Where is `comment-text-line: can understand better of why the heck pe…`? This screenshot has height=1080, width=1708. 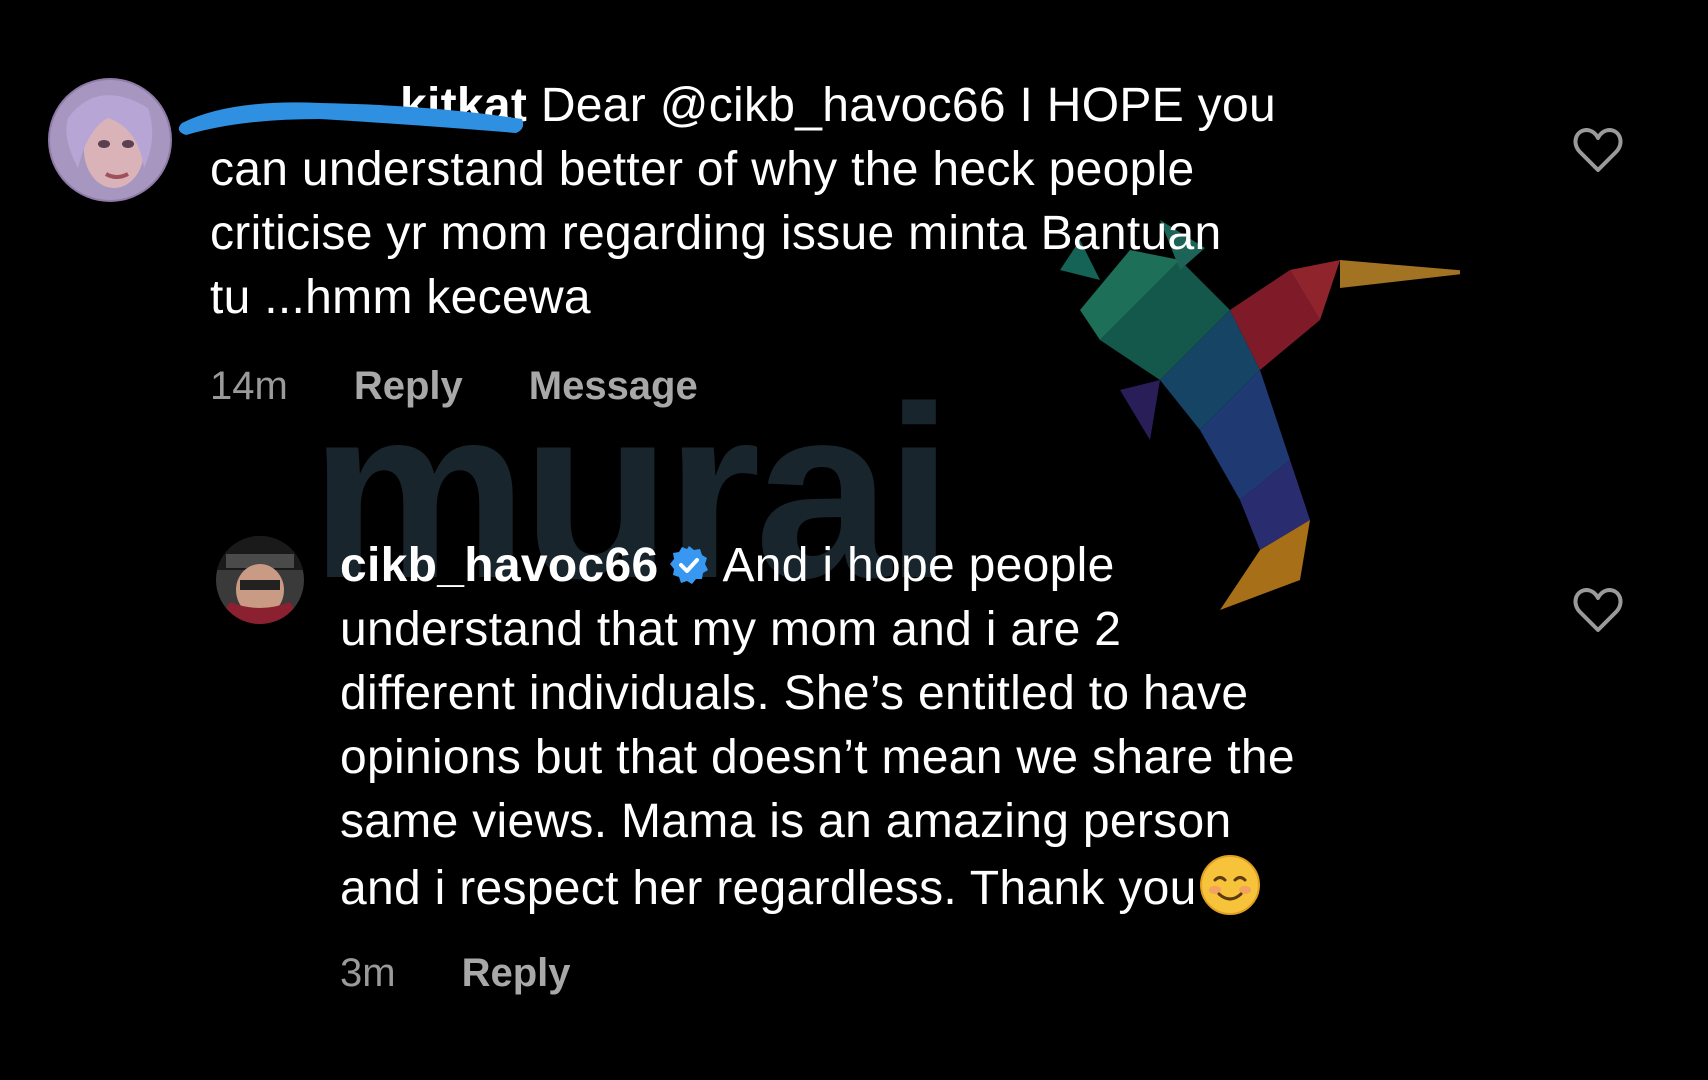 comment-text-line: can understand better of why the heck pe… is located at coordinates (702, 169).